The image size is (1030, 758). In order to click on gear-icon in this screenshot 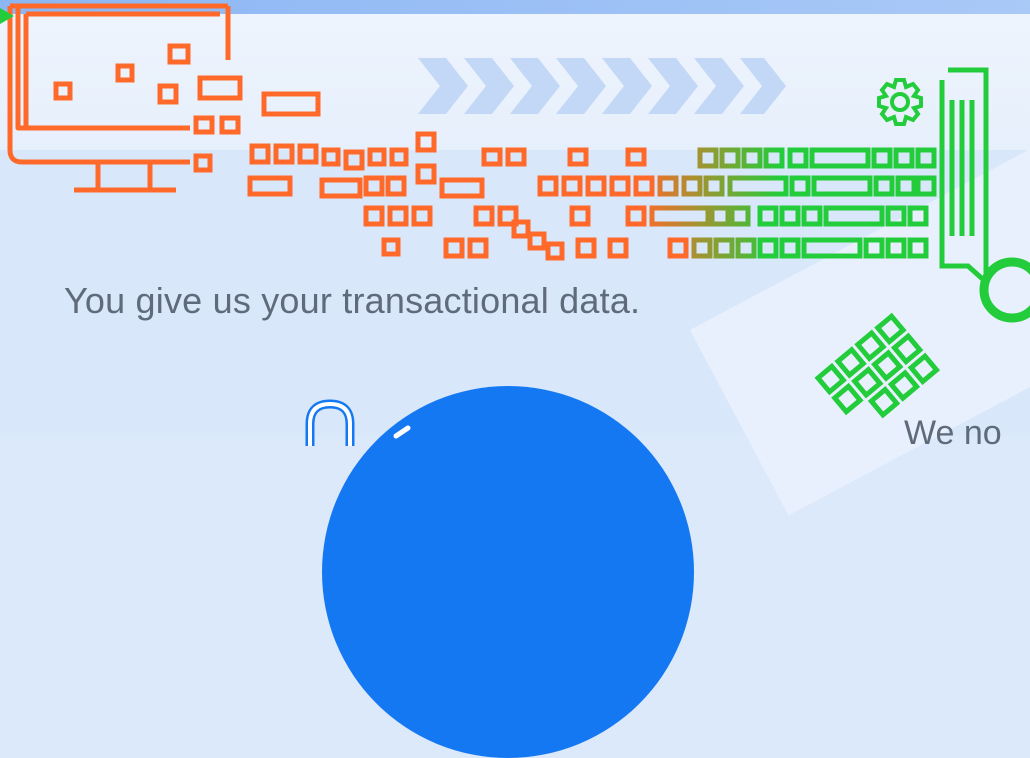, I will do `click(900, 102)`.